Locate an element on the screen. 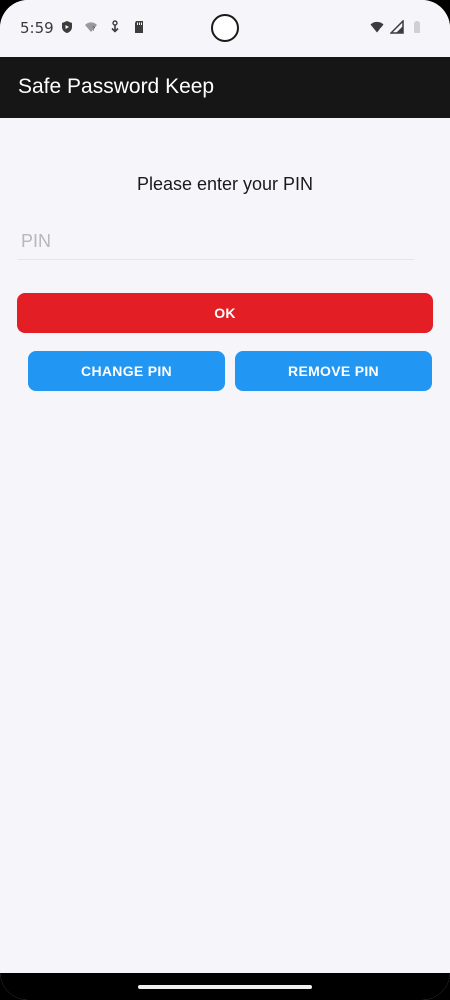 Image resolution: width=450 pixels, height=1000 pixels. remove-pin-button: REMOVE PIN is located at coordinates (333, 371).